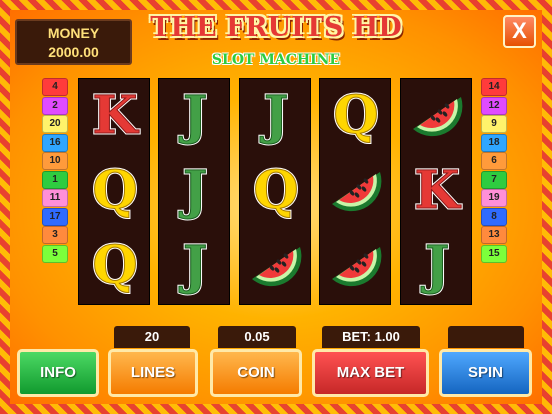  Describe the element at coordinates (55, 216) in the screenshot. I see `payline-indicator: 17` at that location.